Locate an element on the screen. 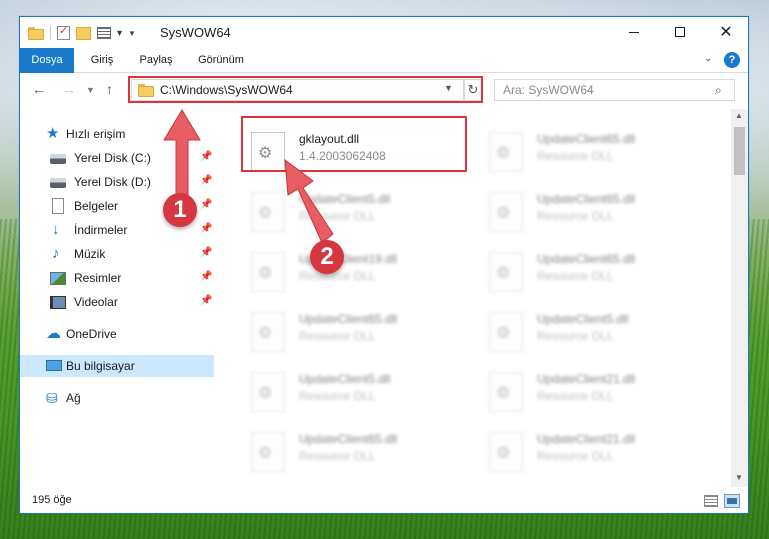 The image size is (769, 539). maximize-button is located at coordinates (680, 32).